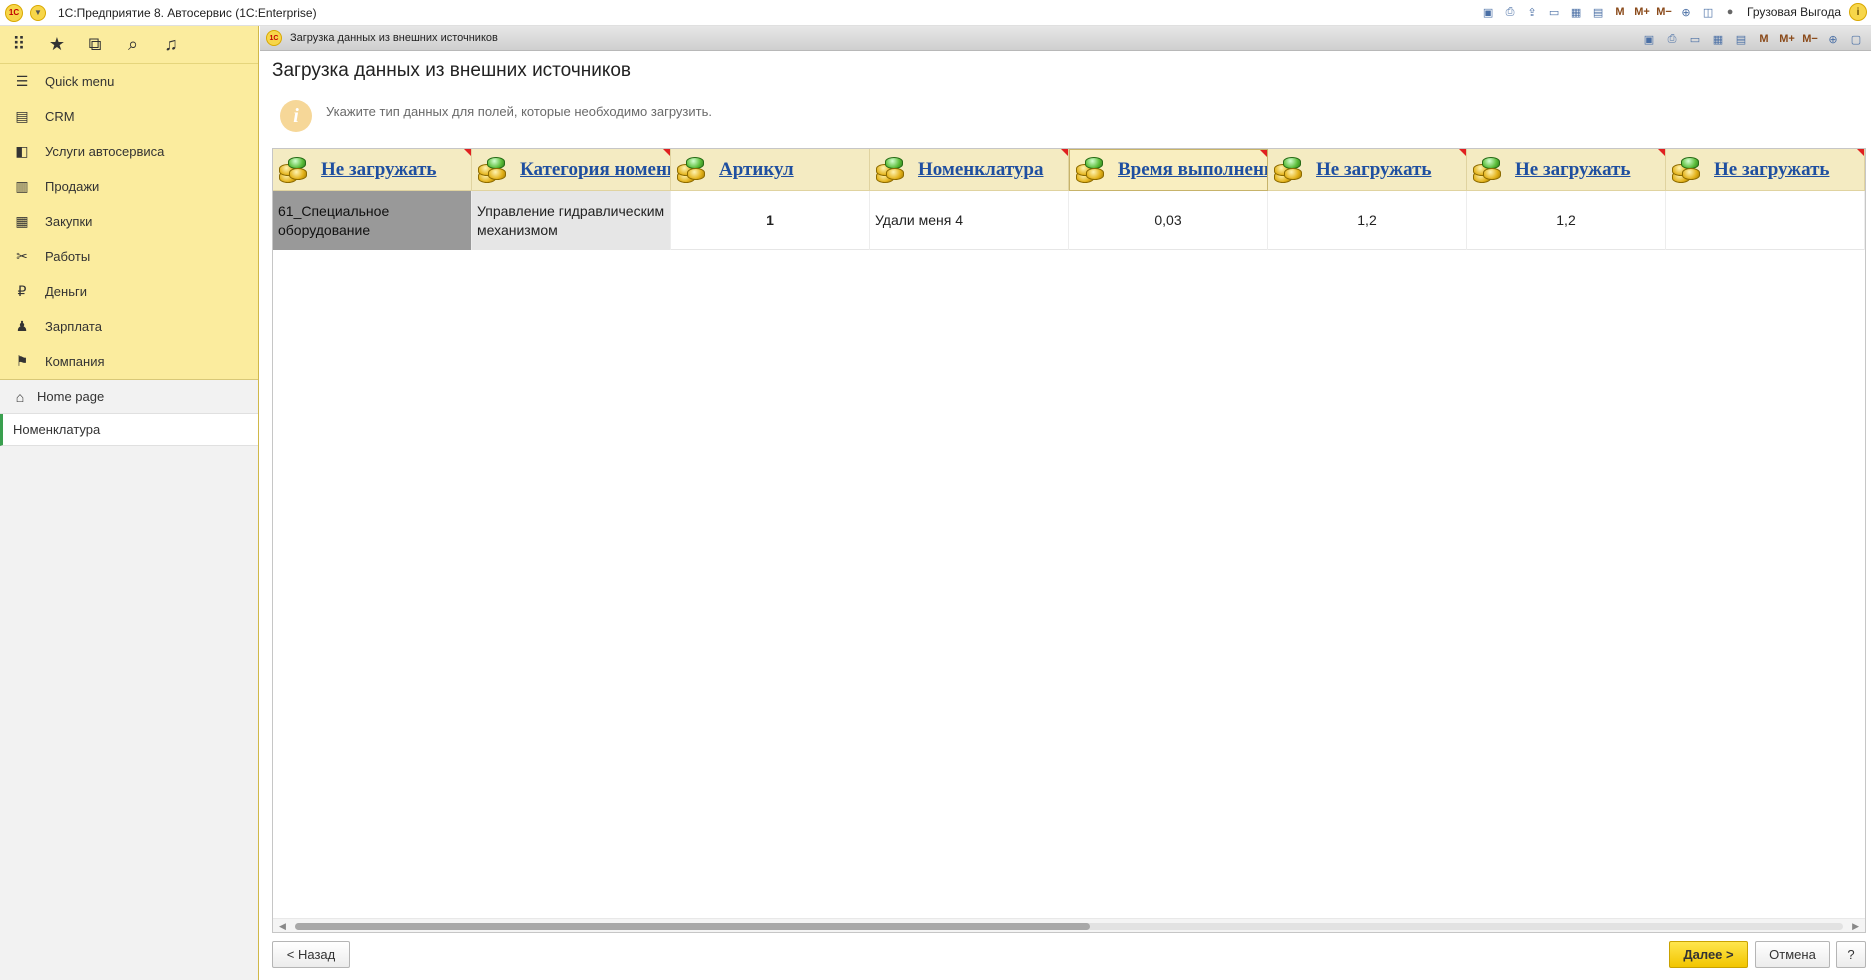 The width and height of the screenshot is (1871, 980). I want to click on horizontal-scrollbar: ◀ ▶, so click(1069, 925).